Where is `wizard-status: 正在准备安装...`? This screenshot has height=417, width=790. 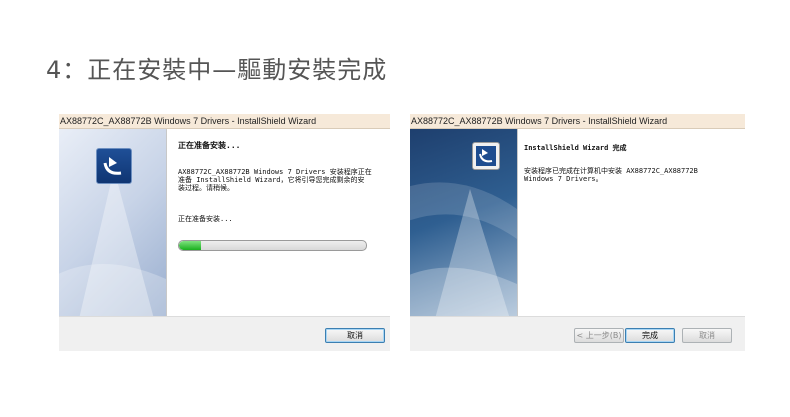 wizard-status: 正在准备安装... is located at coordinates (205, 219).